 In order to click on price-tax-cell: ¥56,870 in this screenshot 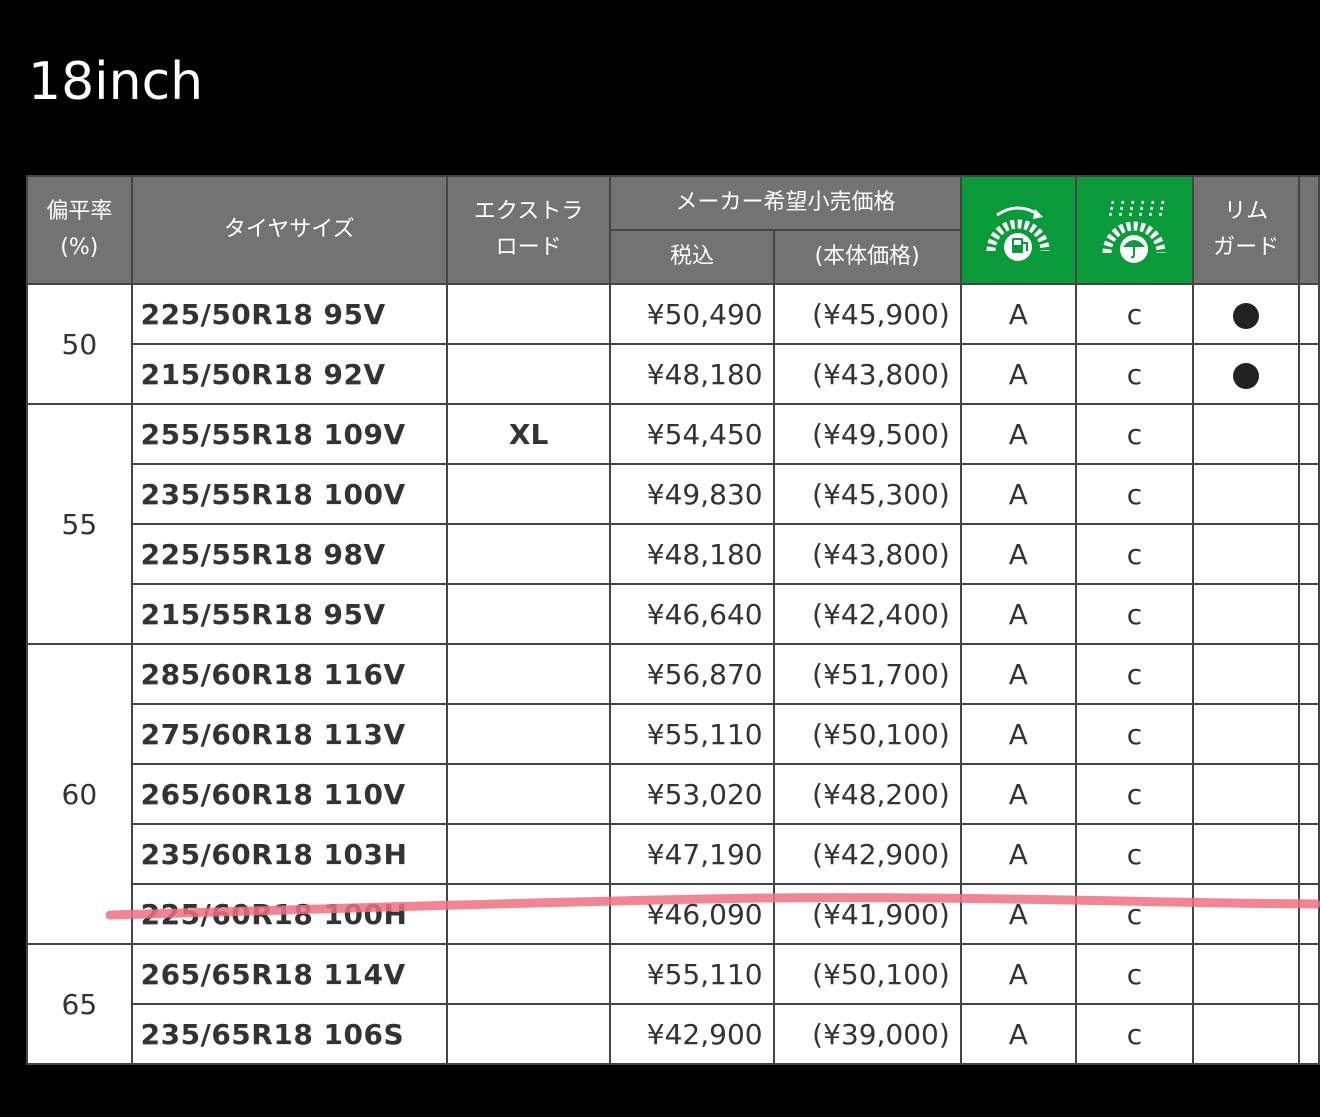, I will do `click(692, 674)`.